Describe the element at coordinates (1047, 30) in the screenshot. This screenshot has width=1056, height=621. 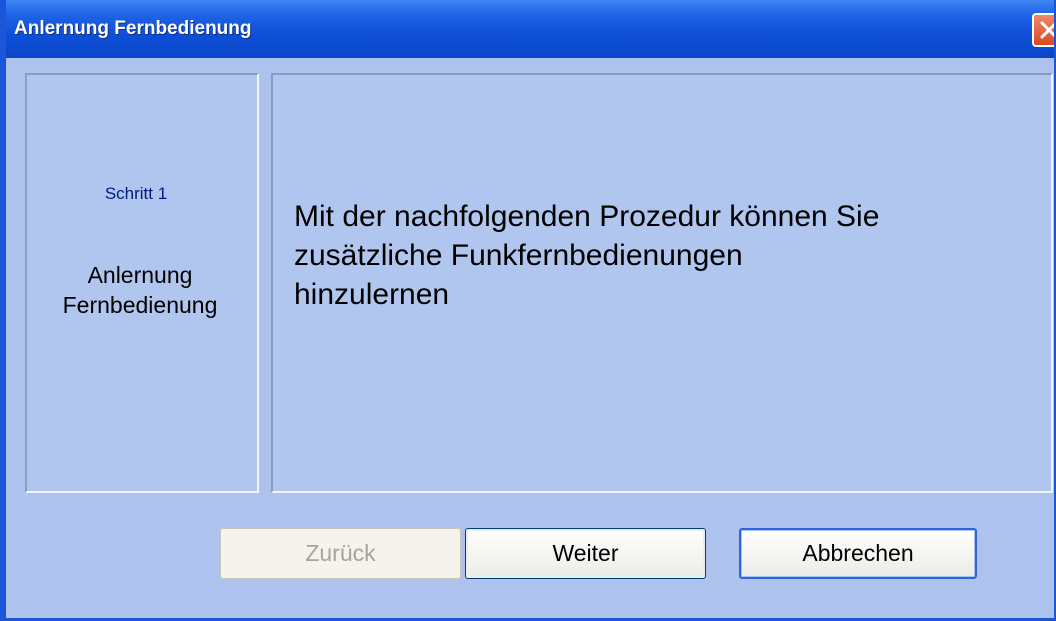
I see `close-icon` at that location.